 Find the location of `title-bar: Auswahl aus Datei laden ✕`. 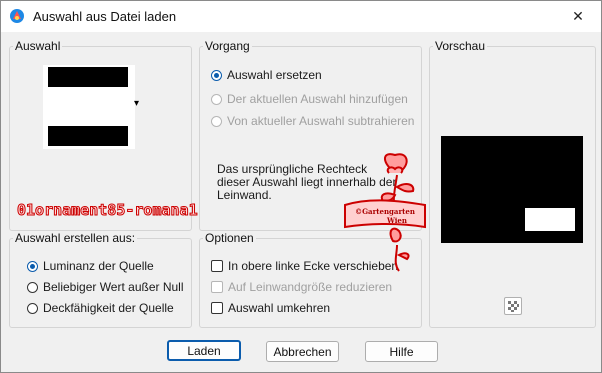

title-bar: Auswahl aus Datei laden ✕ is located at coordinates (301, 16).